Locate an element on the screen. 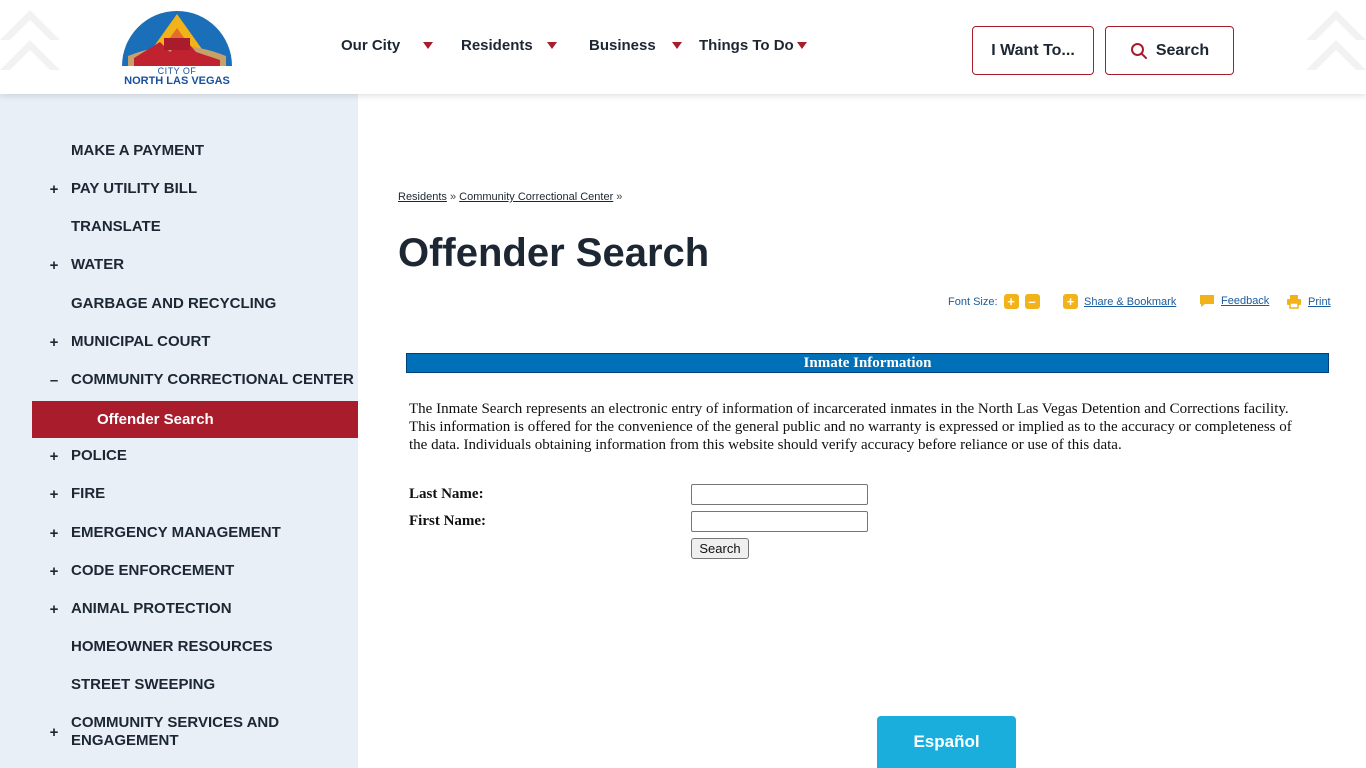 The height and width of the screenshot is (768, 1366). nav-residents: Residents is located at coordinates (497, 45).